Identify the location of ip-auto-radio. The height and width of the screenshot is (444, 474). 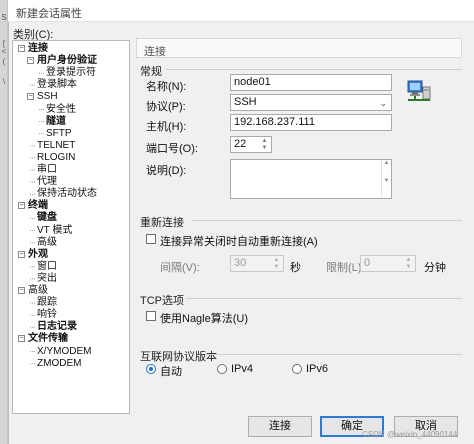
(151, 369).